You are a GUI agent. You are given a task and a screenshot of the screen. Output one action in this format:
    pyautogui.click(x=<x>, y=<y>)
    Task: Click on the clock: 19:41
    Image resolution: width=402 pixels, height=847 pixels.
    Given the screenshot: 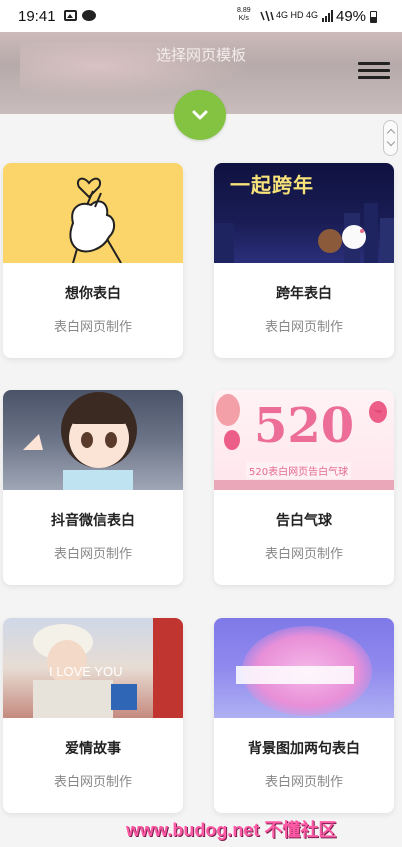 What is the action you would take?
    pyautogui.click(x=37, y=16)
    